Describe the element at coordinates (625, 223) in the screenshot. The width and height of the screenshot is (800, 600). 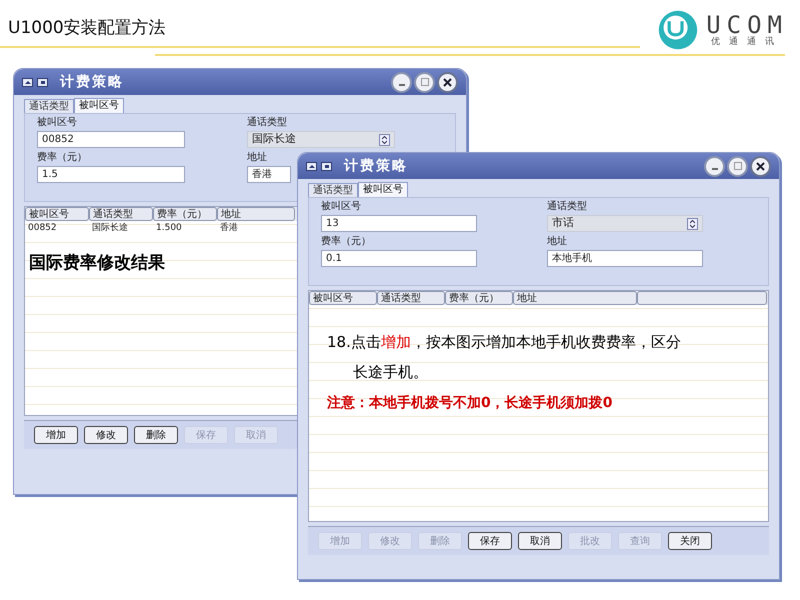
I see `call-type-dropdown: 市话` at that location.